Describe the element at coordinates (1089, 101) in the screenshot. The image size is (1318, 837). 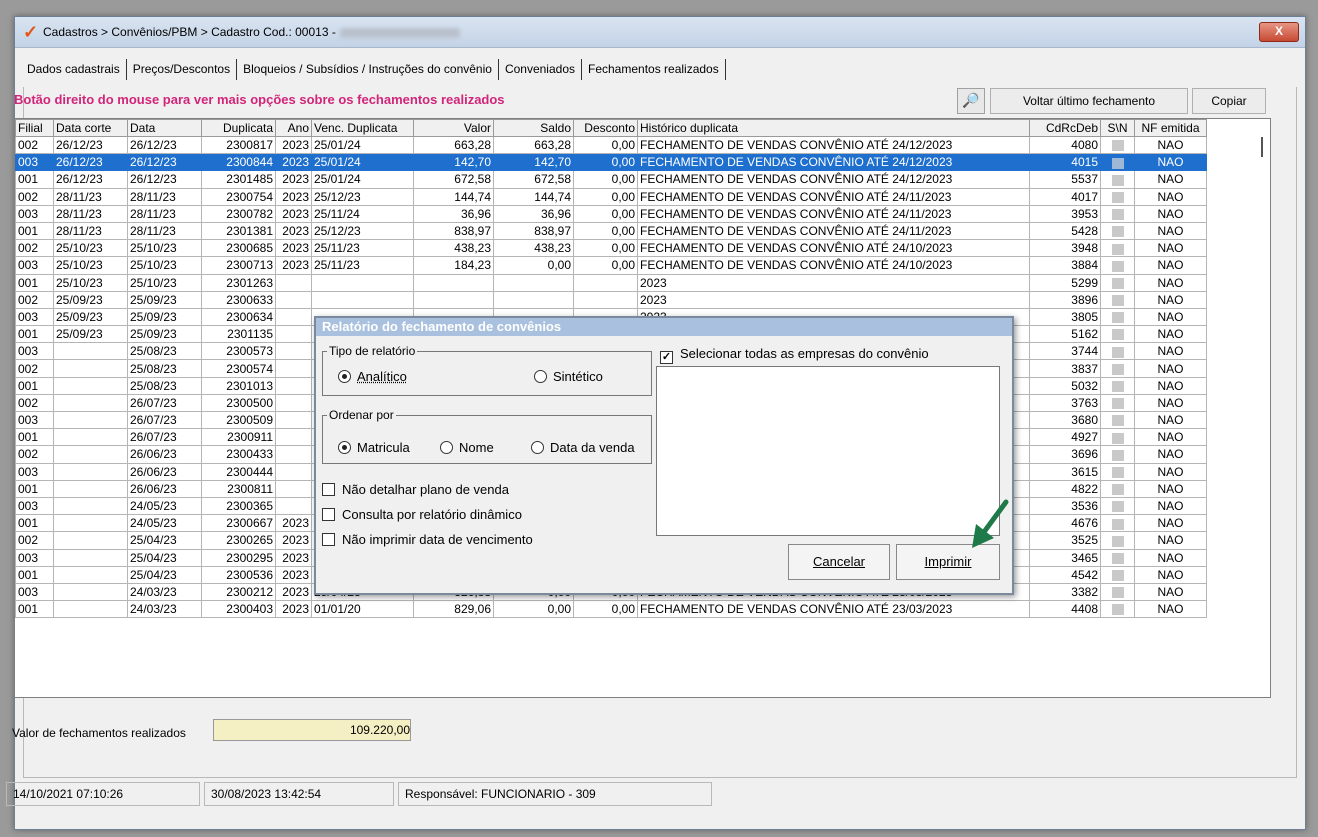
I see `voltar-ultimo-fechamento-button: Voltar último fechamento` at that location.